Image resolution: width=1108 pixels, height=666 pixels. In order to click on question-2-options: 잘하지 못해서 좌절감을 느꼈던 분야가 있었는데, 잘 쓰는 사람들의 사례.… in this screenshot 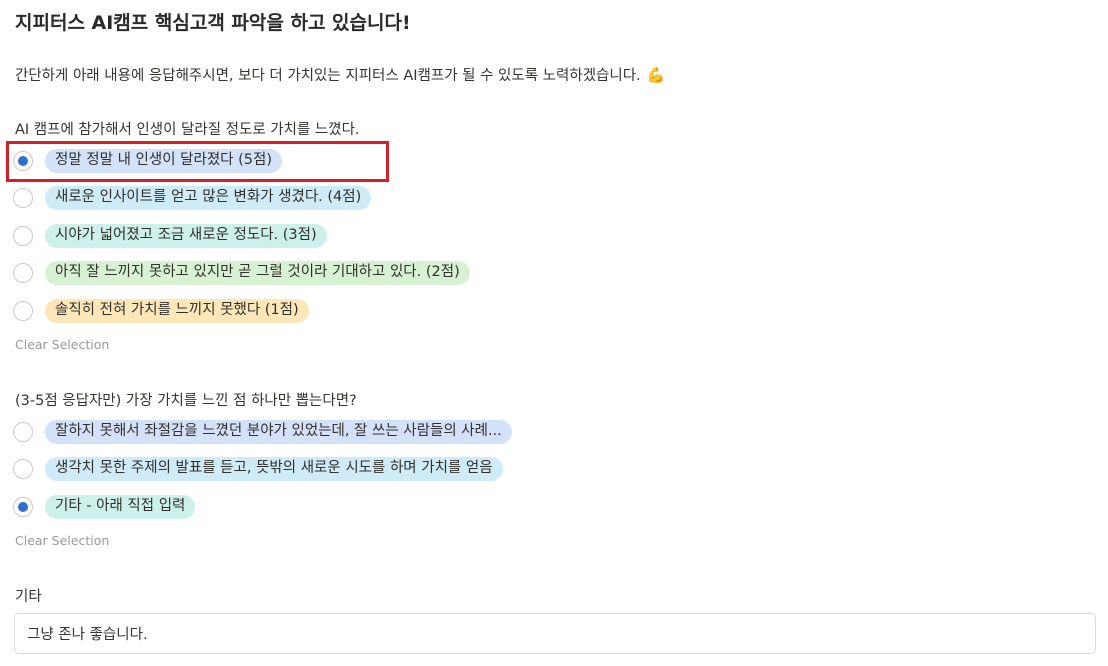, I will do `click(262, 469)`.